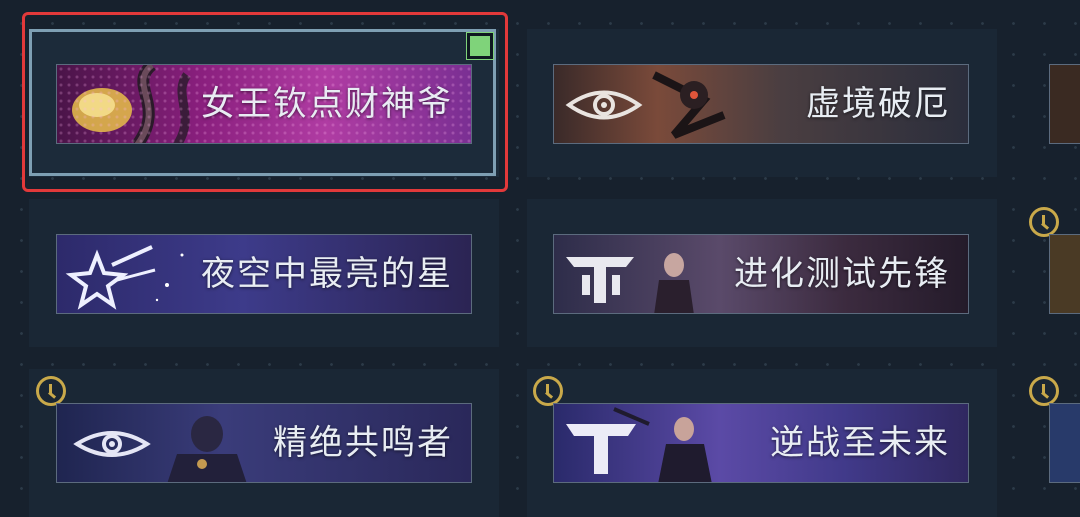  Describe the element at coordinates (124, 277) in the screenshot. I see `shooting-star-icon` at that location.